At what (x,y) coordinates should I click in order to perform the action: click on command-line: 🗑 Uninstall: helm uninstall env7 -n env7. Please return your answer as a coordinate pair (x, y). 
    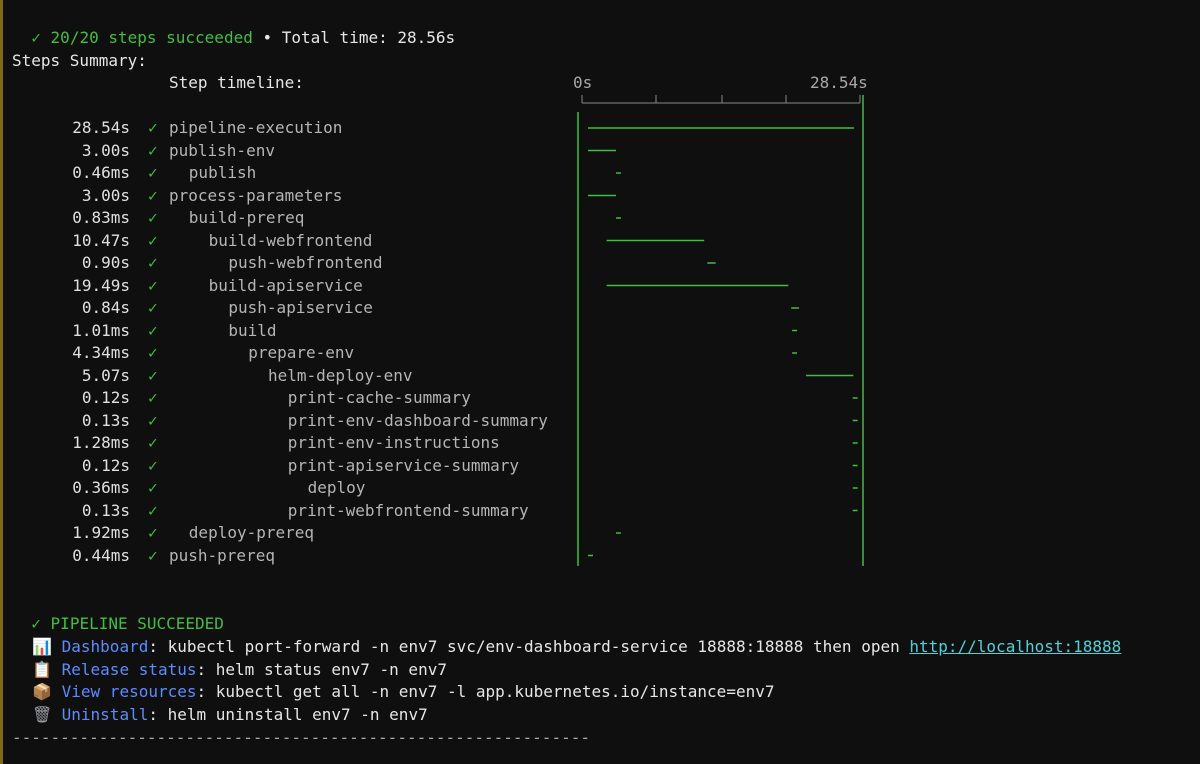
    Looking at the image, I should click on (230, 715).